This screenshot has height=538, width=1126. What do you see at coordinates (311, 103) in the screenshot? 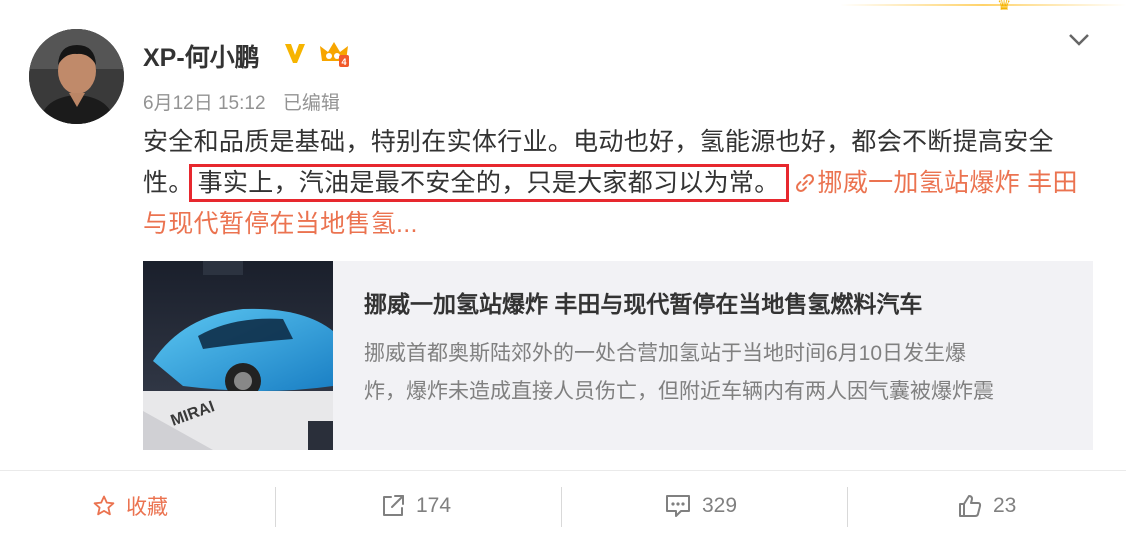
I see `edited-label: 已编辑` at bounding box center [311, 103].